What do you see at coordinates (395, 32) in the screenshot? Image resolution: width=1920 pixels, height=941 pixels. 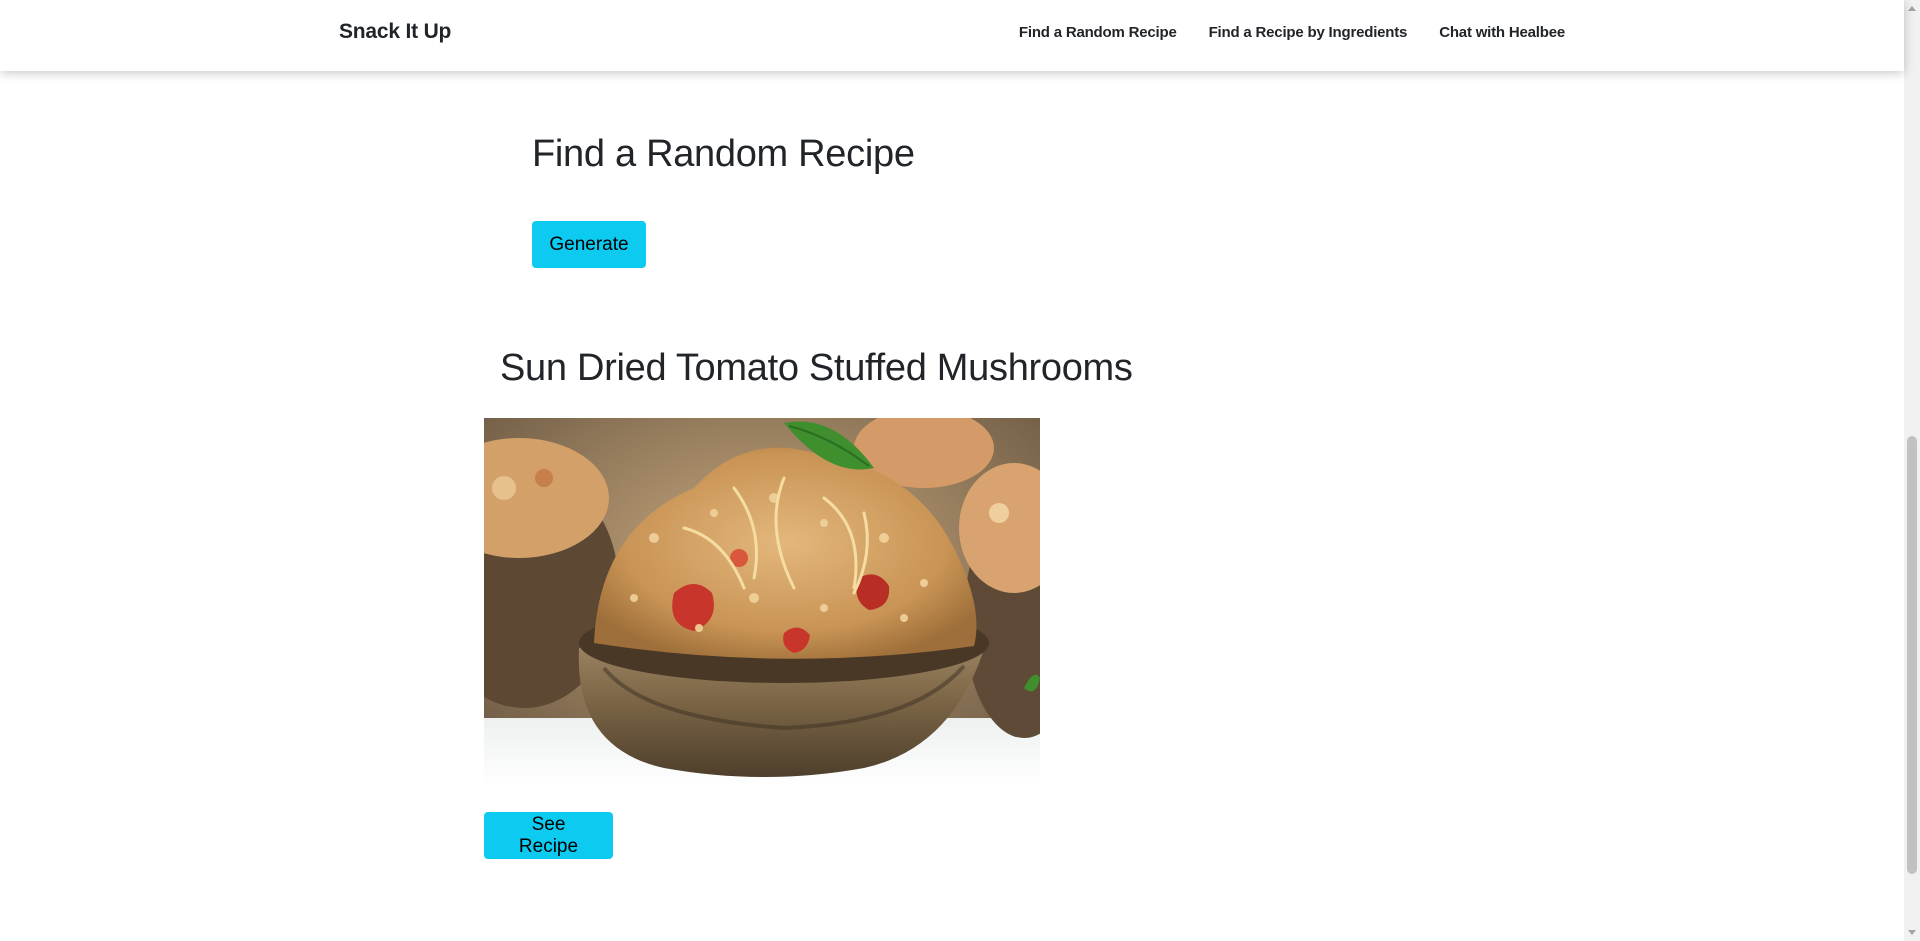 I see `brand-logo: Snack It Up` at bounding box center [395, 32].